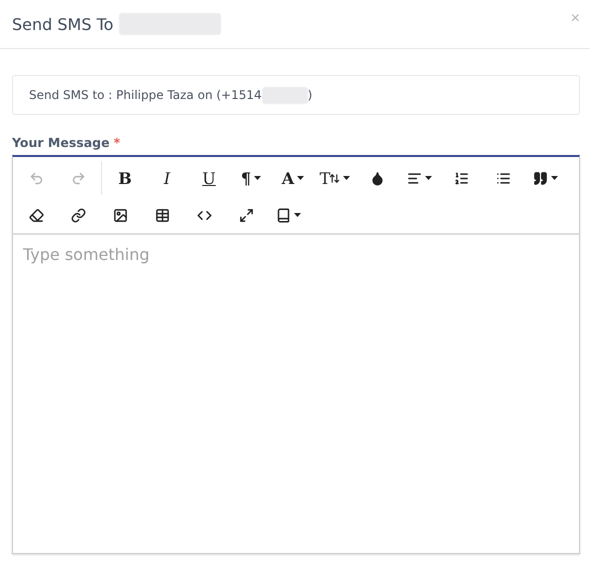 The height and width of the screenshot is (584, 590). I want to click on image-icon, so click(120, 215).